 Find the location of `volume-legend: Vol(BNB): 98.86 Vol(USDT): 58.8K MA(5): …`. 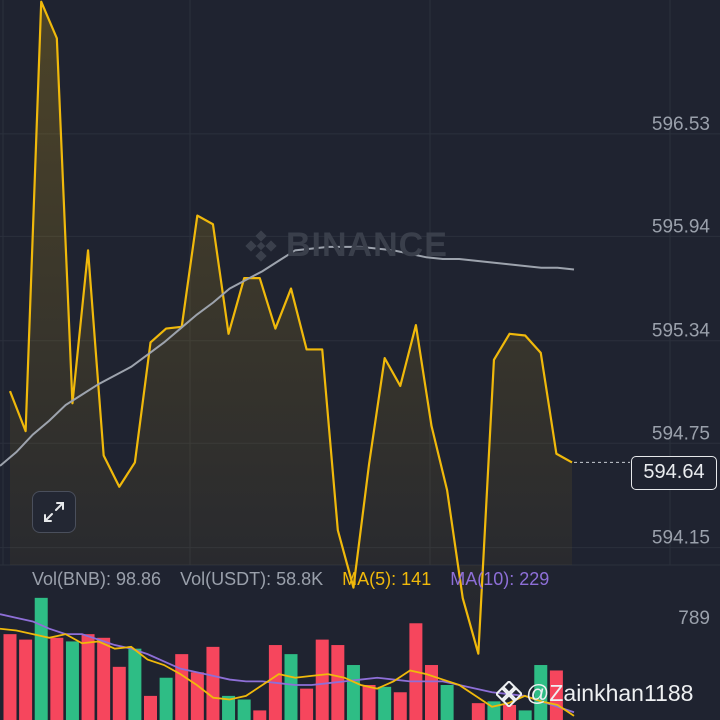

volume-legend: Vol(BNB): 98.86 Vol(USDT): 58.8K MA(5): … is located at coordinates (297, 579).